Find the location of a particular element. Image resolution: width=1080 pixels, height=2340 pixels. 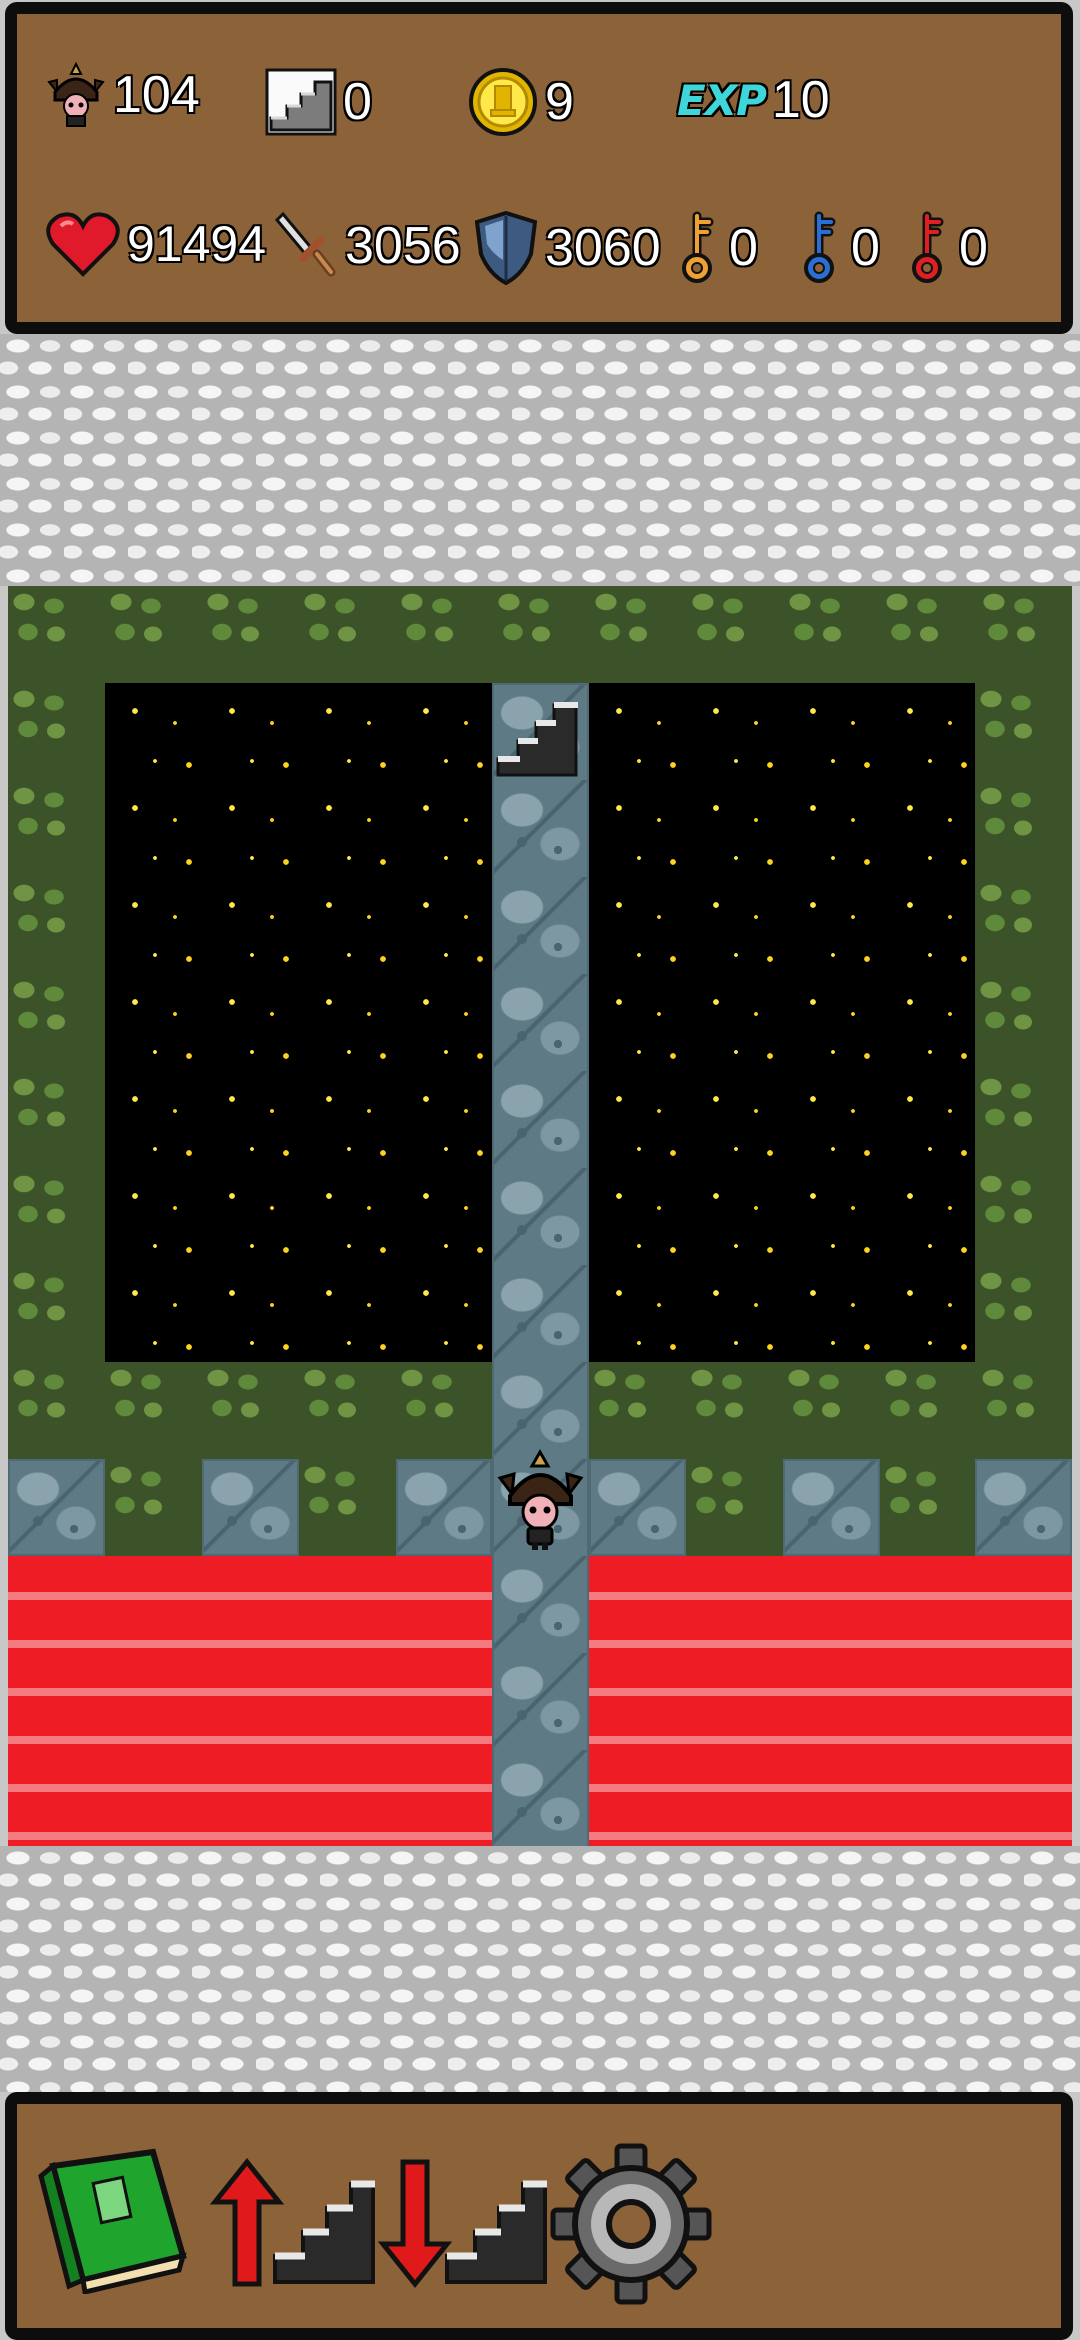

stairs-icon is located at coordinates (301, 102).